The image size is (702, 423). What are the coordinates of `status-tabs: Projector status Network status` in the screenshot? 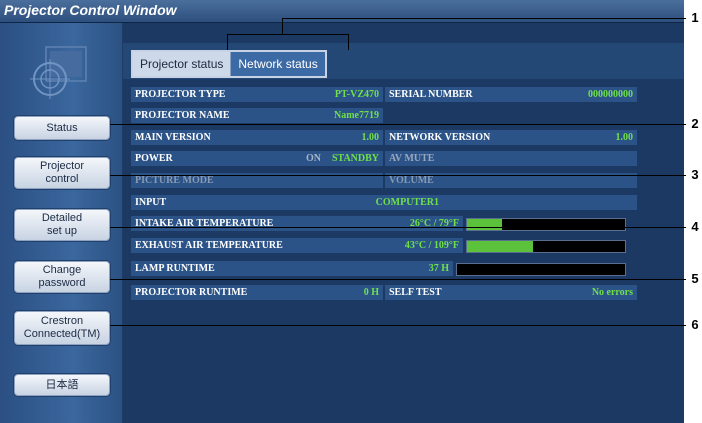 It's located at (229, 64).